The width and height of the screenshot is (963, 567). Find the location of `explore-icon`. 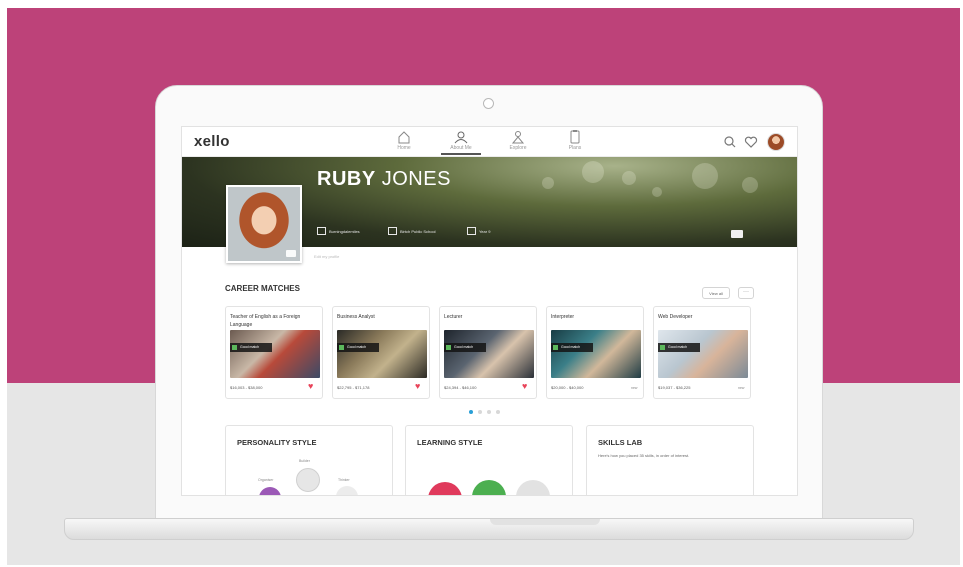

explore-icon is located at coordinates (518, 137).